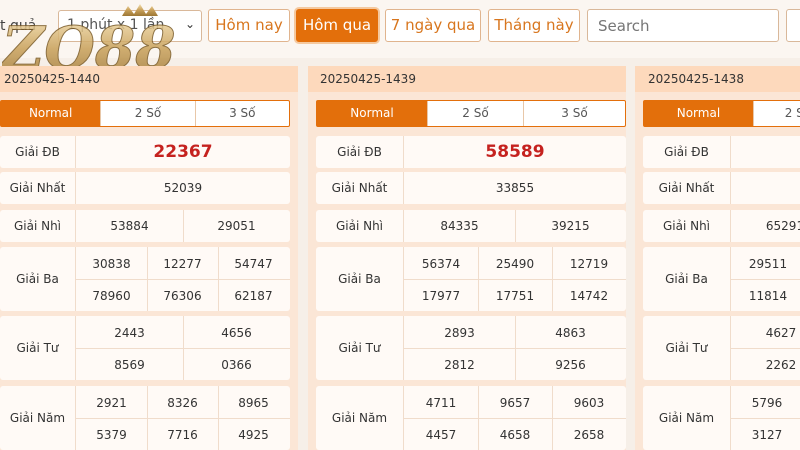 The height and width of the screenshot is (450, 800). I want to click on filter-today-button: Hôm nay, so click(249, 25).